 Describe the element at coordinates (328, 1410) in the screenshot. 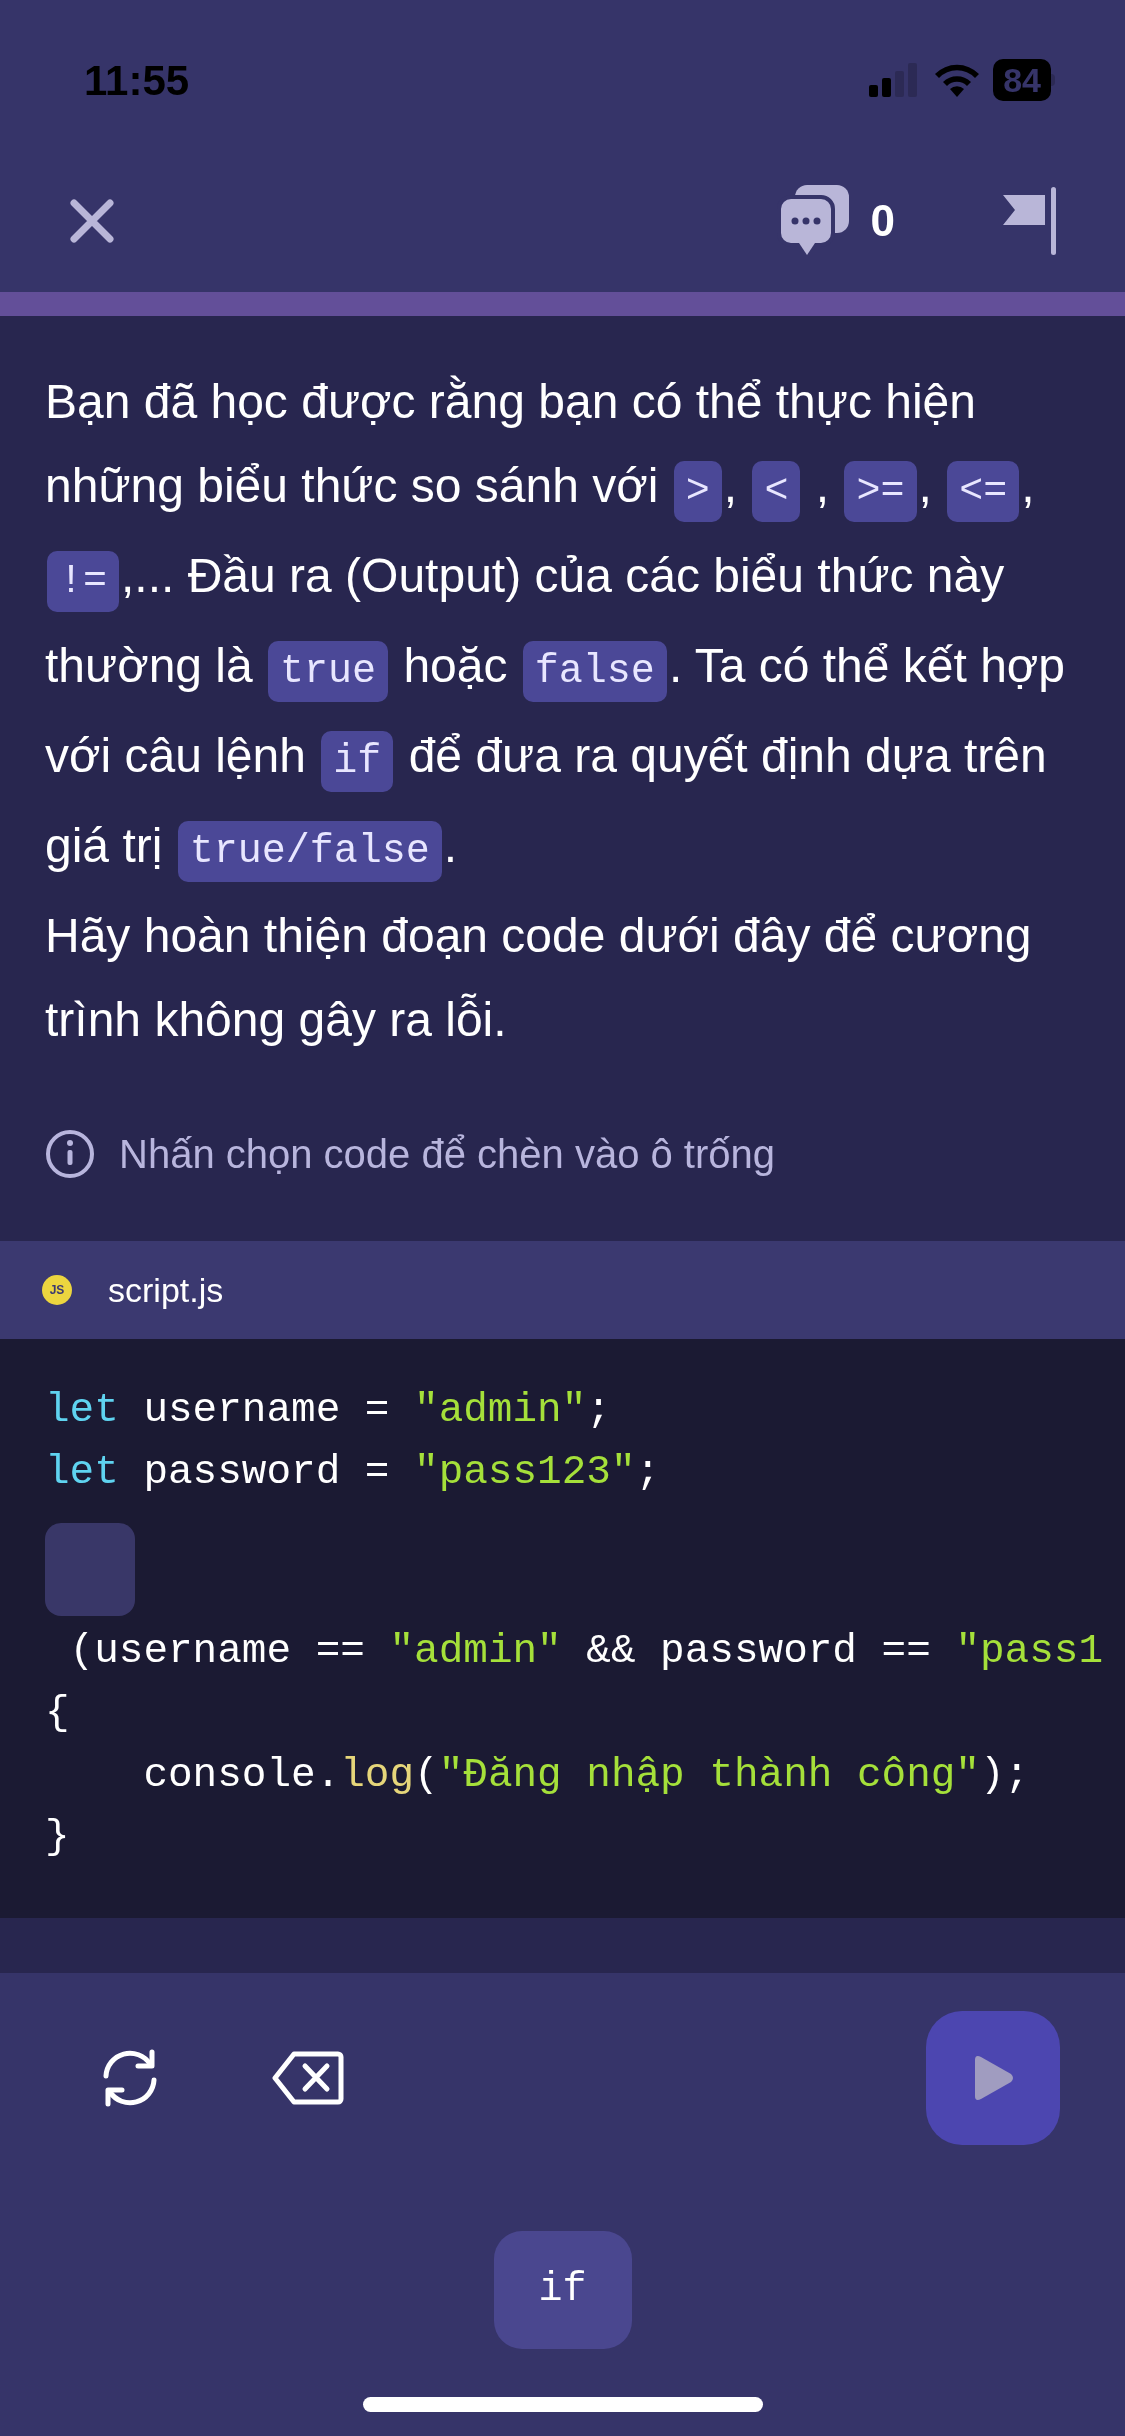

I see `code-line: let username = "admin";` at that location.